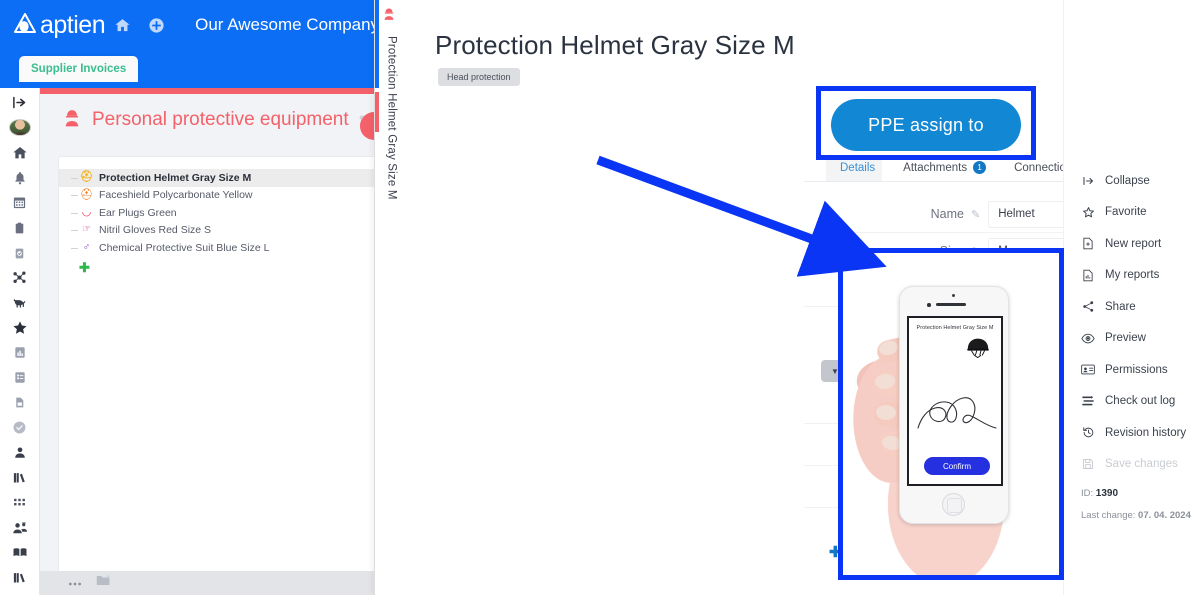  I want to click on sidebar-item-label: Check out log, so click(1140, 401).